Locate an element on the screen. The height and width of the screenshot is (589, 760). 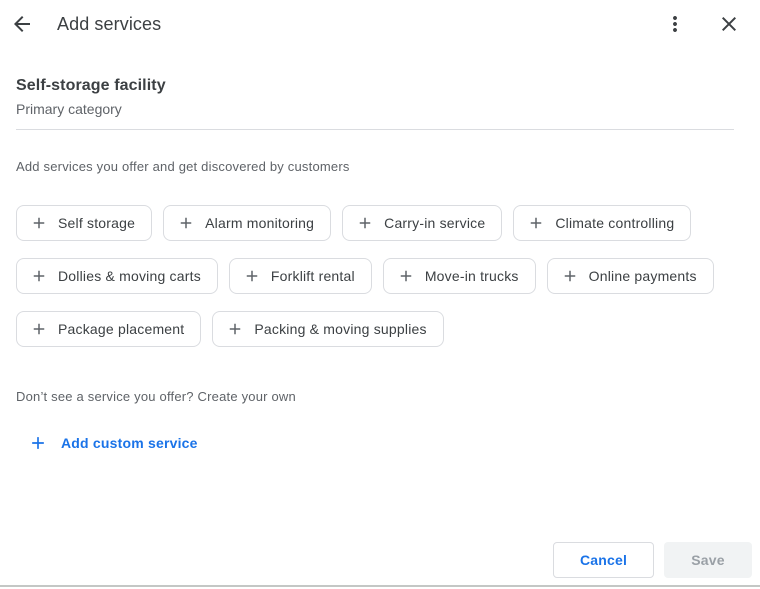
service-chip-label: Self storage is located at coordinates (97, 223).